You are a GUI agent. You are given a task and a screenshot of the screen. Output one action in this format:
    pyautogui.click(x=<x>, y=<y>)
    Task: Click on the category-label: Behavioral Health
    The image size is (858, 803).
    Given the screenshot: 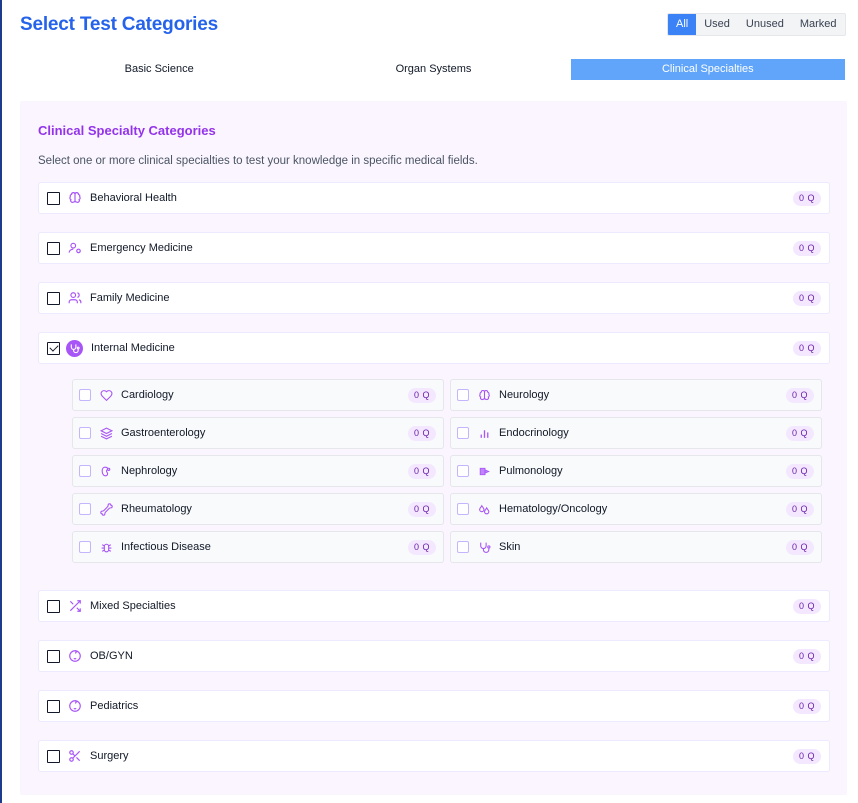 What is the action you would take?
    pyautogui.click(x=133, y=198)
    